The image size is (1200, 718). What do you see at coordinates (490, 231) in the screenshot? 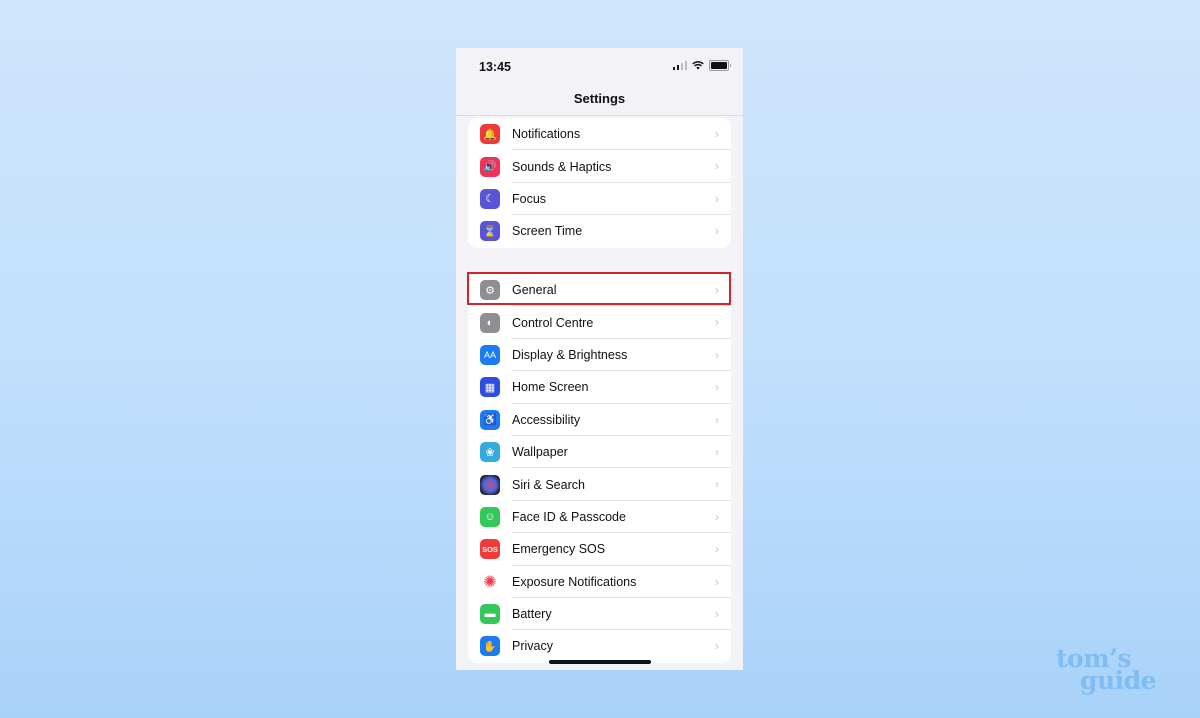
I see `hourglass-icon: ⌛` at bounding box center [490, 231].